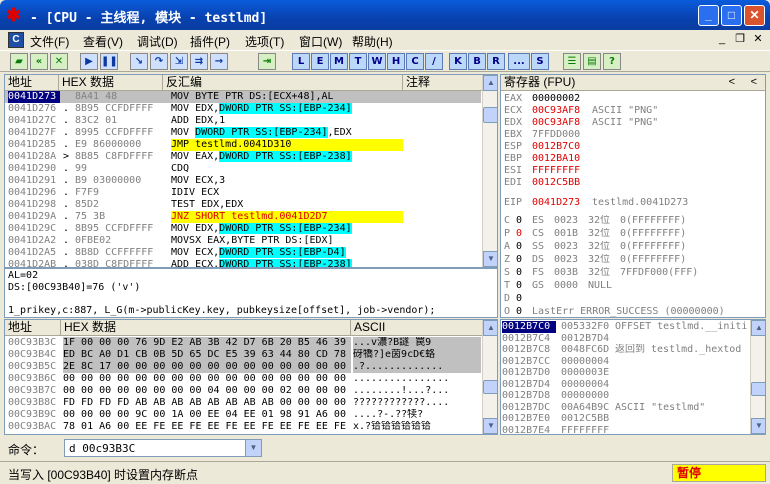  I want to click on stack-row: 0012B7D0 0000003E, so click(625, 373).